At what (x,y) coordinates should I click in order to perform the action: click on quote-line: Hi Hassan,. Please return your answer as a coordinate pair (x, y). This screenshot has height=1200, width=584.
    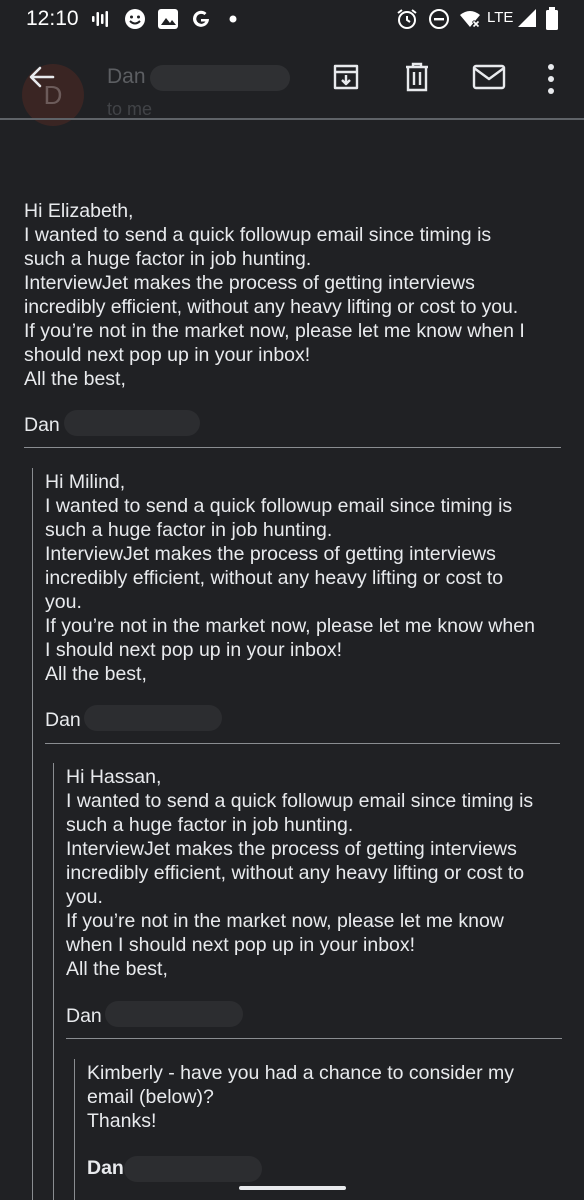
    Looking at the image, I should click on (114, 777).